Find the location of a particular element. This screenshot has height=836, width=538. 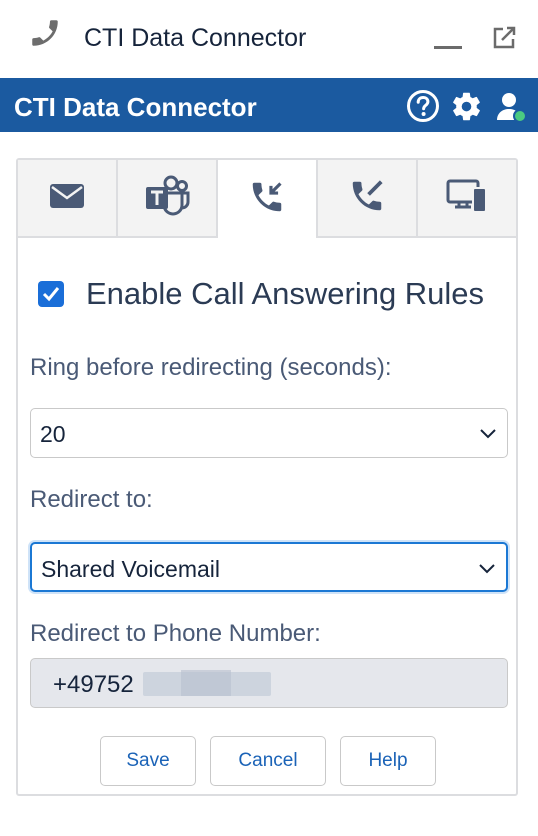

popout-icon is located at coordinates (504, 40).